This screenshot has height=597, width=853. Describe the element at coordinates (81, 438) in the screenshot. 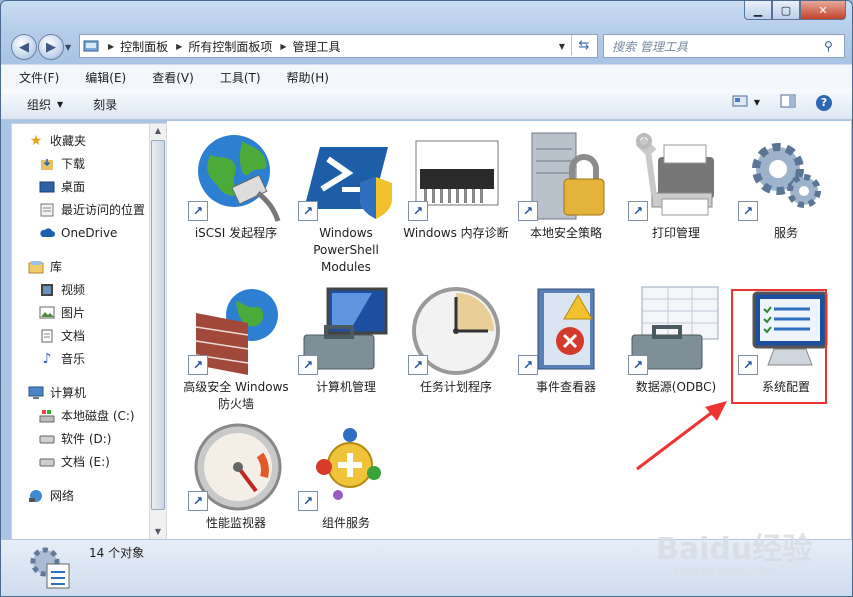

I see `sidebar-item-drive-d: 软件 (D:)` at that location.